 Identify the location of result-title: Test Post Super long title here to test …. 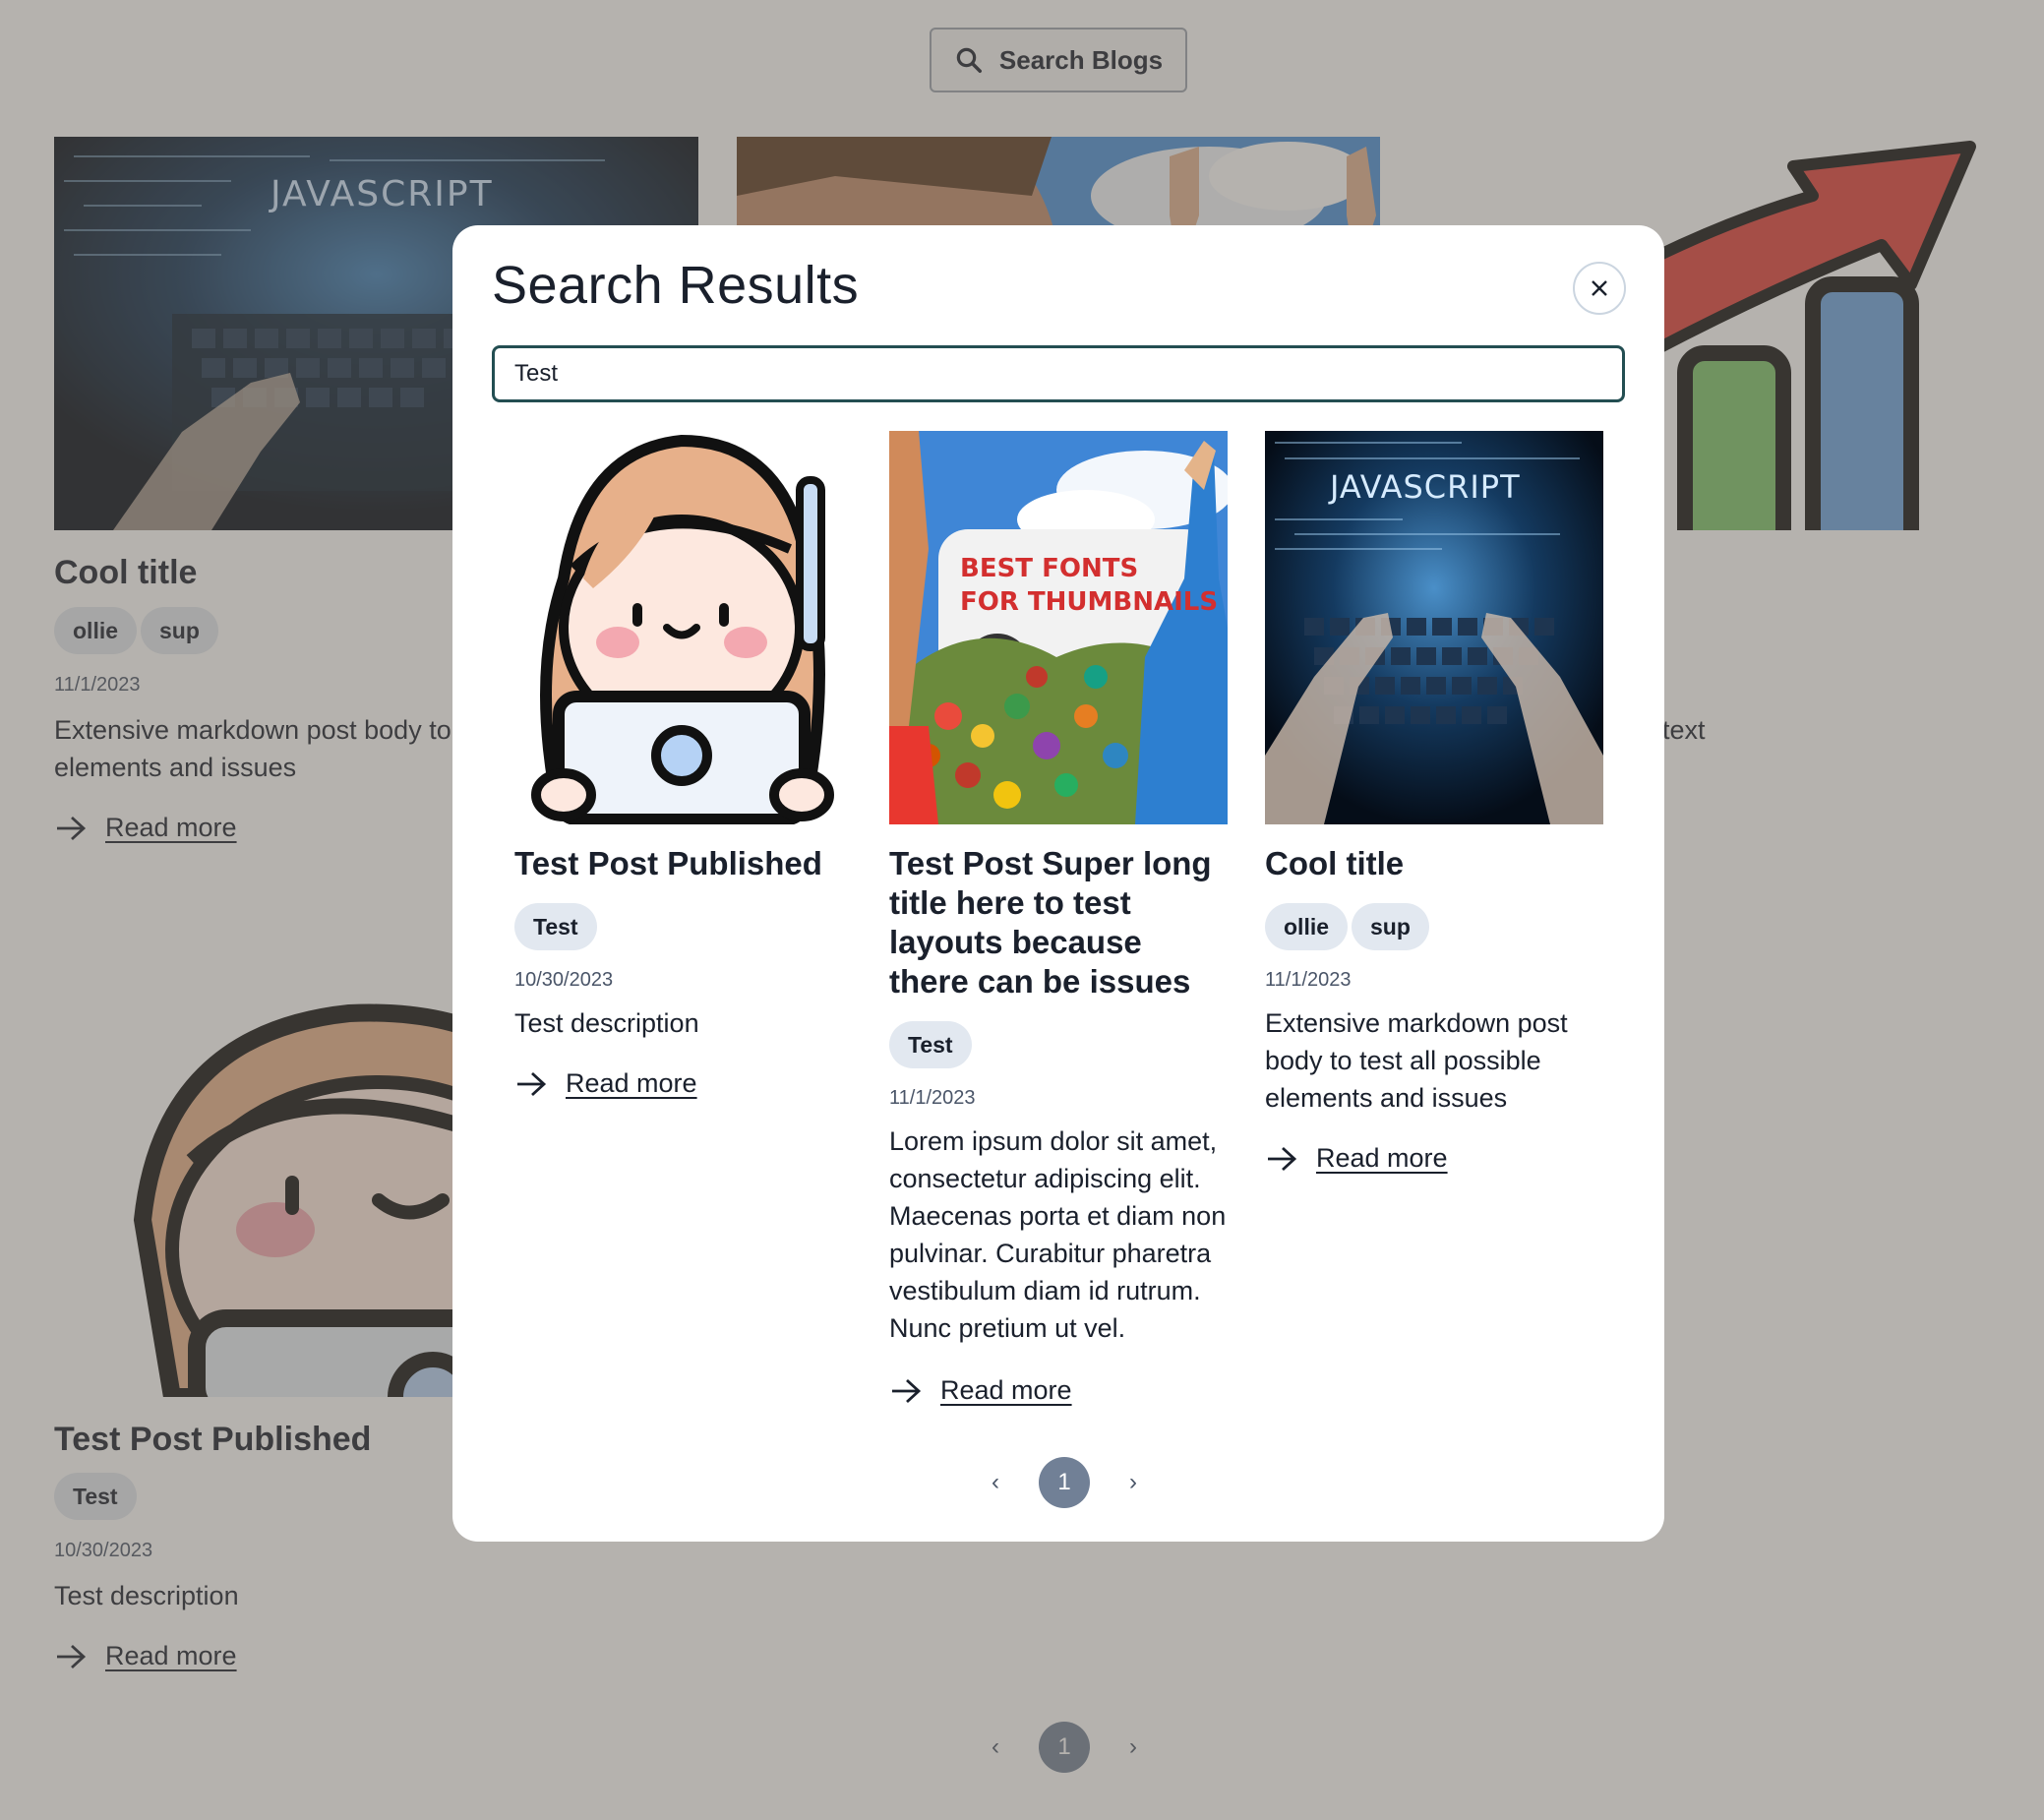
(1058, 922).